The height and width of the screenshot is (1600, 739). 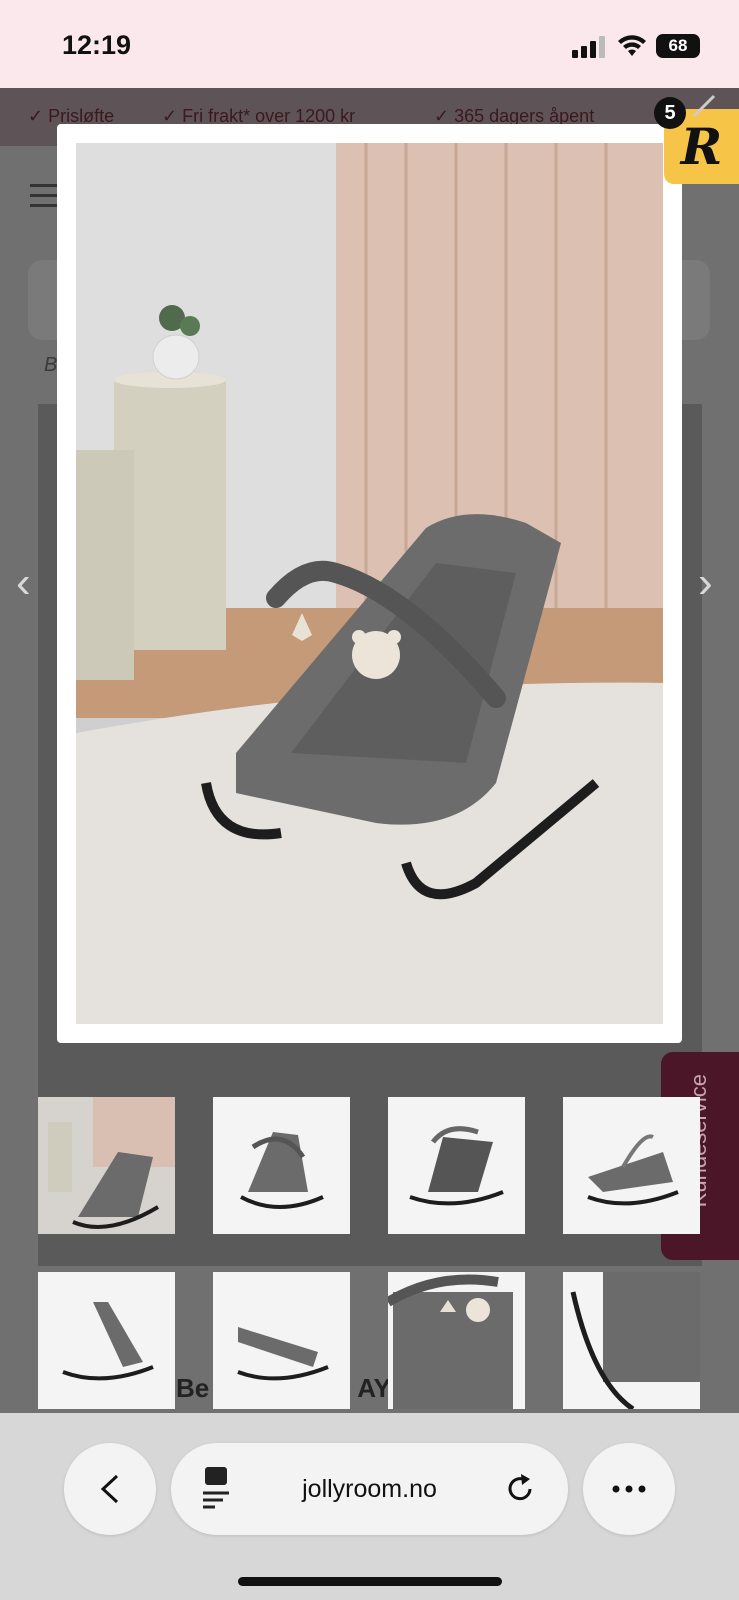 I want to click on cellular-signal-icon, so click(x=589, y=47).